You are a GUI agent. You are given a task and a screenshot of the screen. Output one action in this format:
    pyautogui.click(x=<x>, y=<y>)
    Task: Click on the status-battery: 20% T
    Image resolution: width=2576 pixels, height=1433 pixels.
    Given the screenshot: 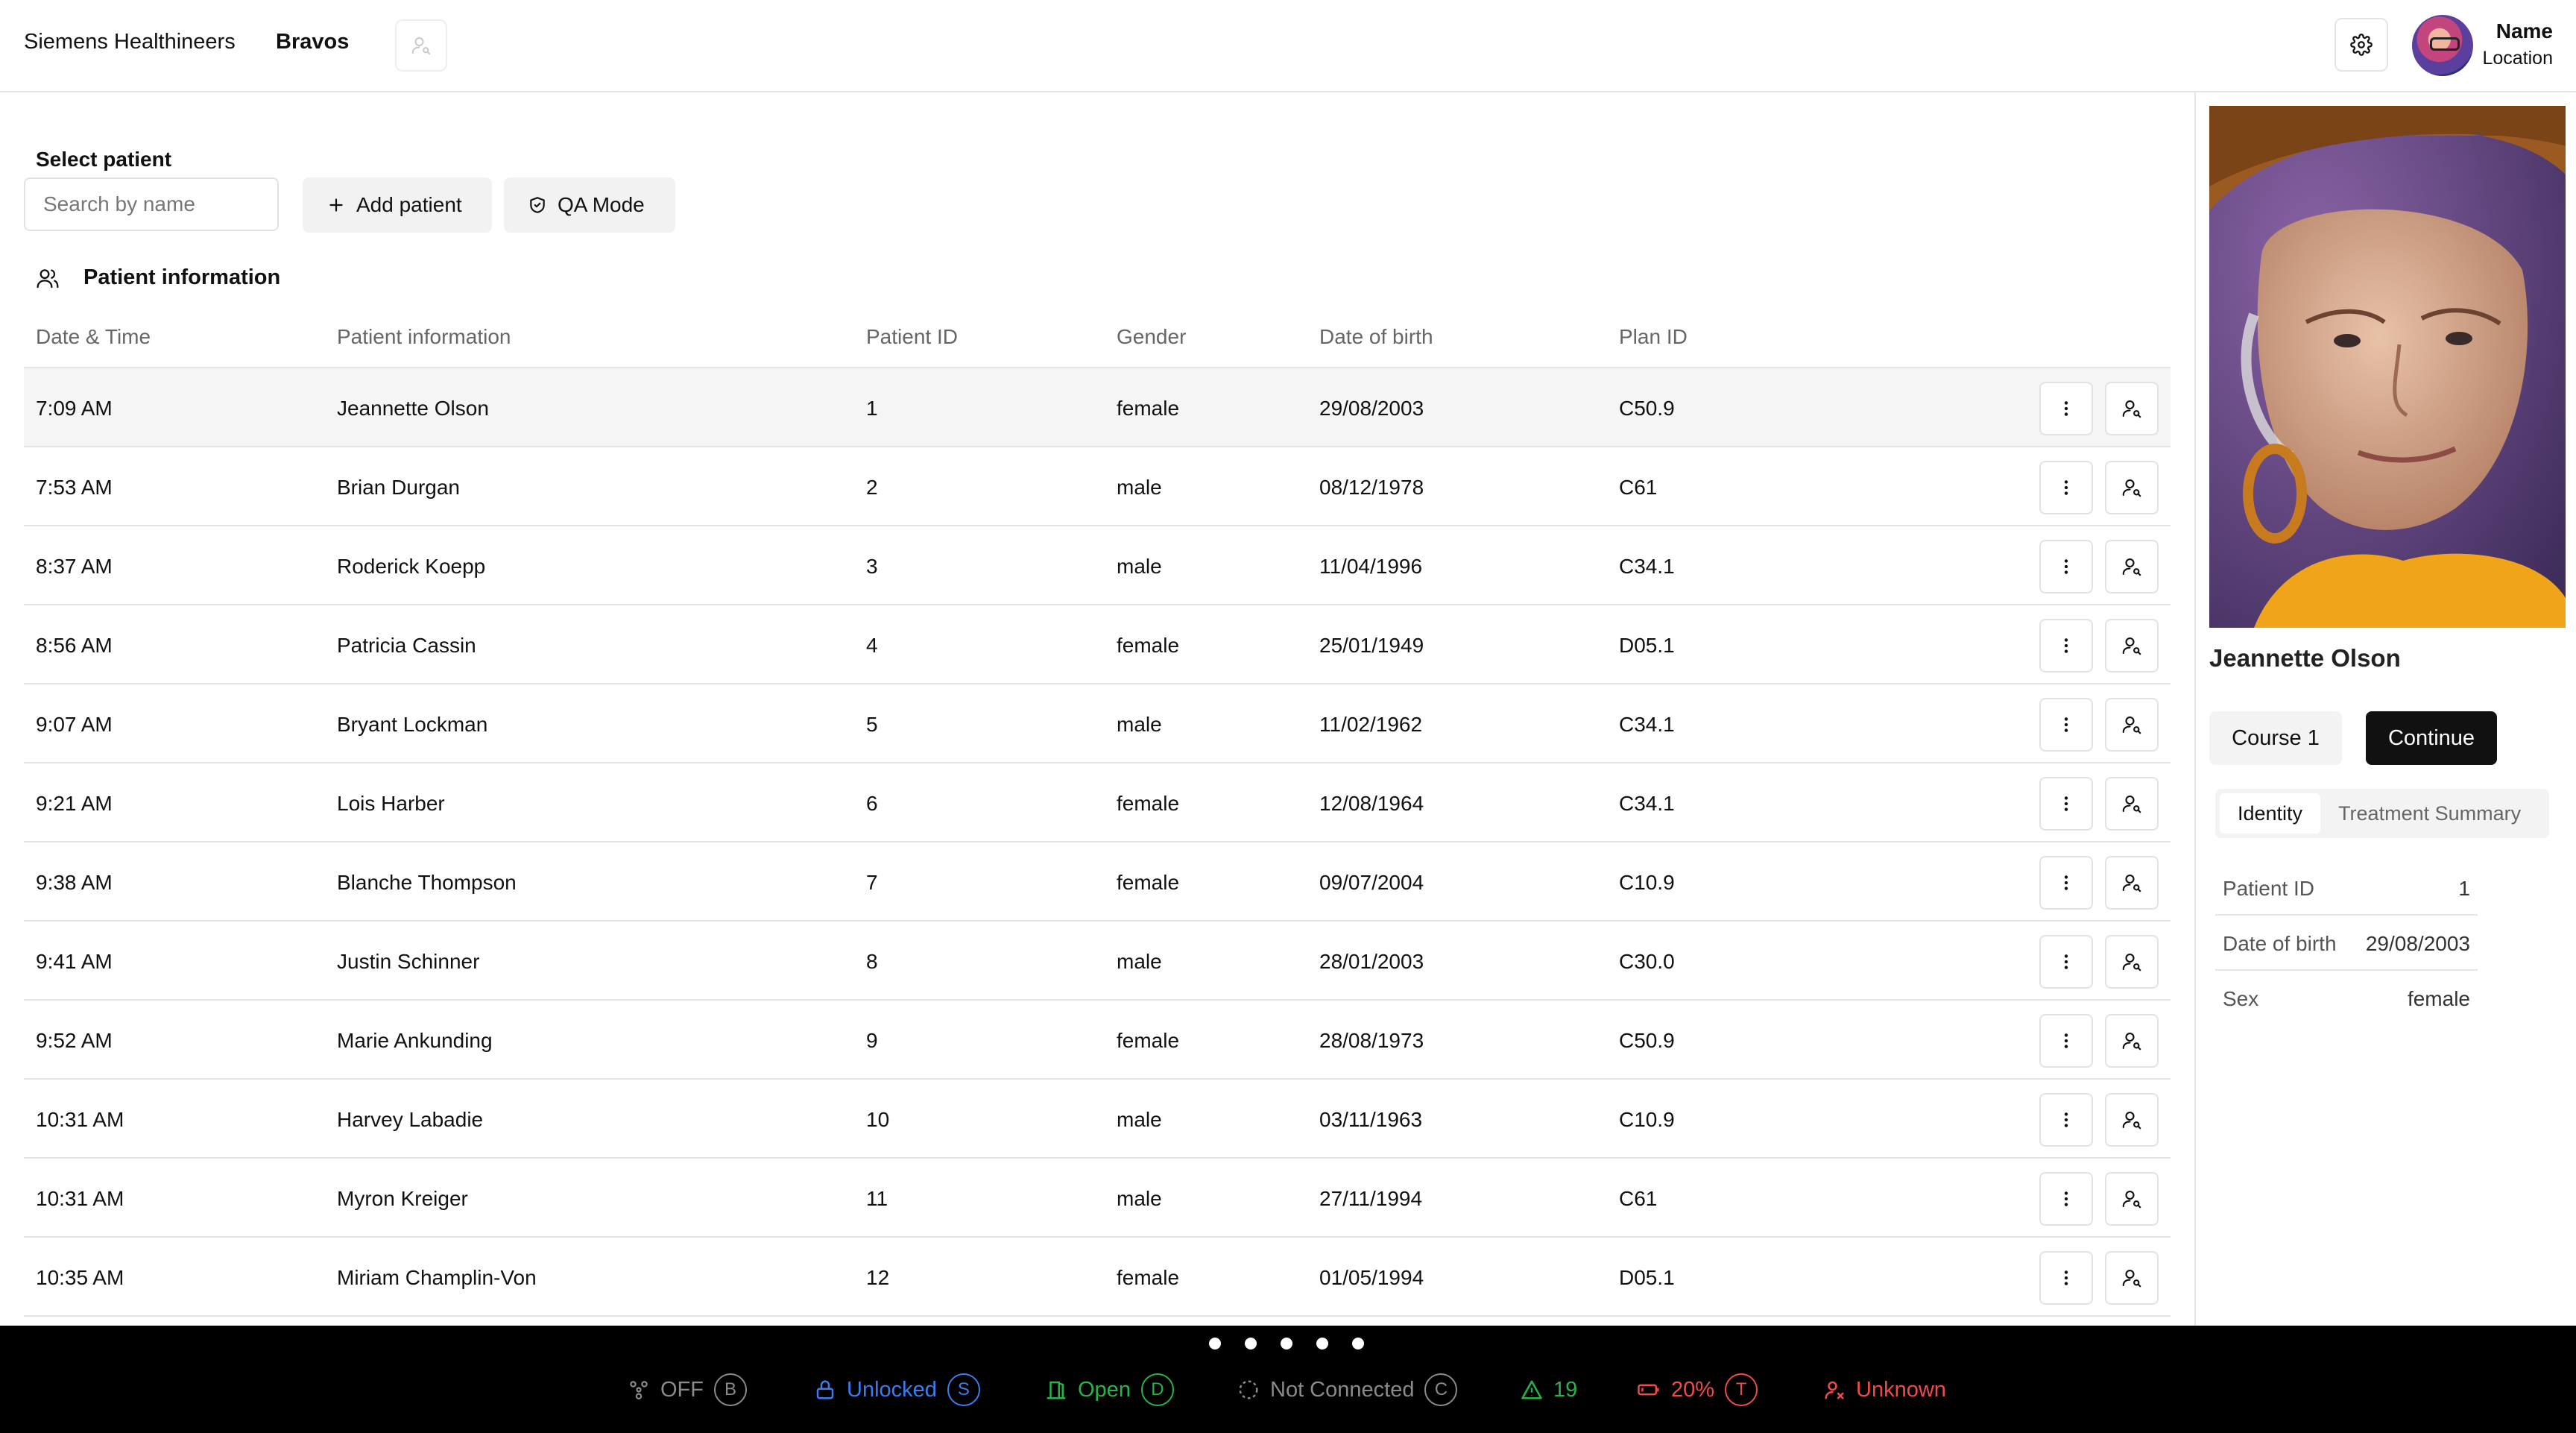 What is the action you would take?
    pyautogui.click(x=1698, y=1390)
    